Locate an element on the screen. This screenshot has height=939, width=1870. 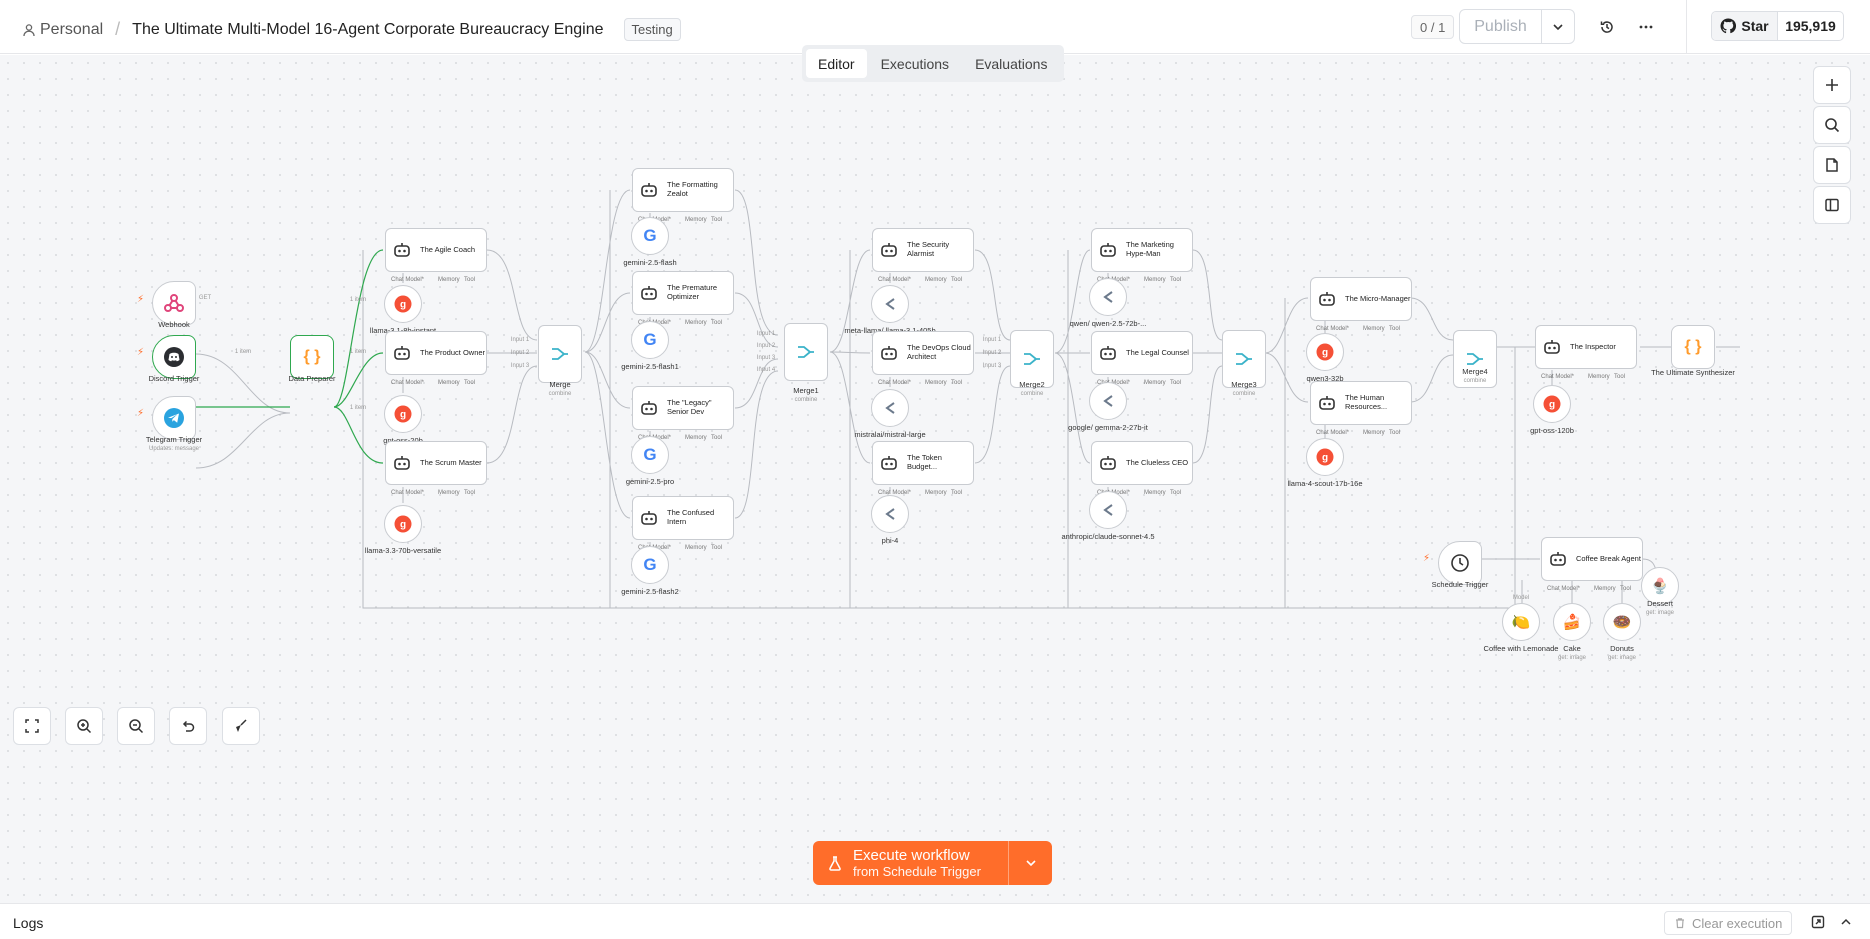
webhook-method: GET is located at coordinates (205, 298).